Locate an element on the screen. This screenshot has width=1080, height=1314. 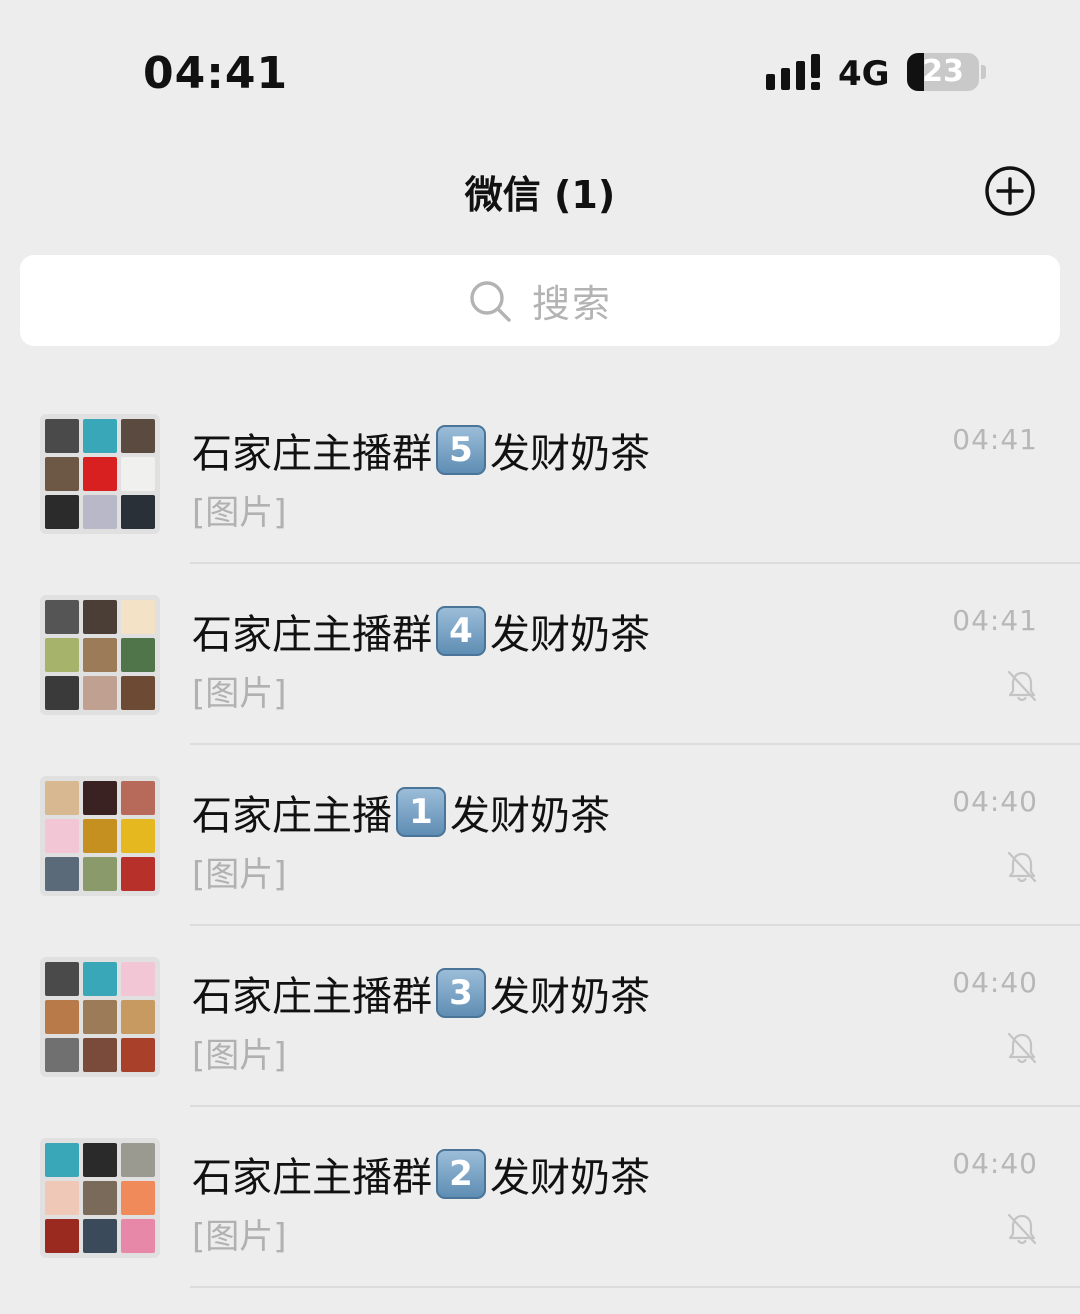
number-keycap-badge: 3 is located at coordinates (461, 993).